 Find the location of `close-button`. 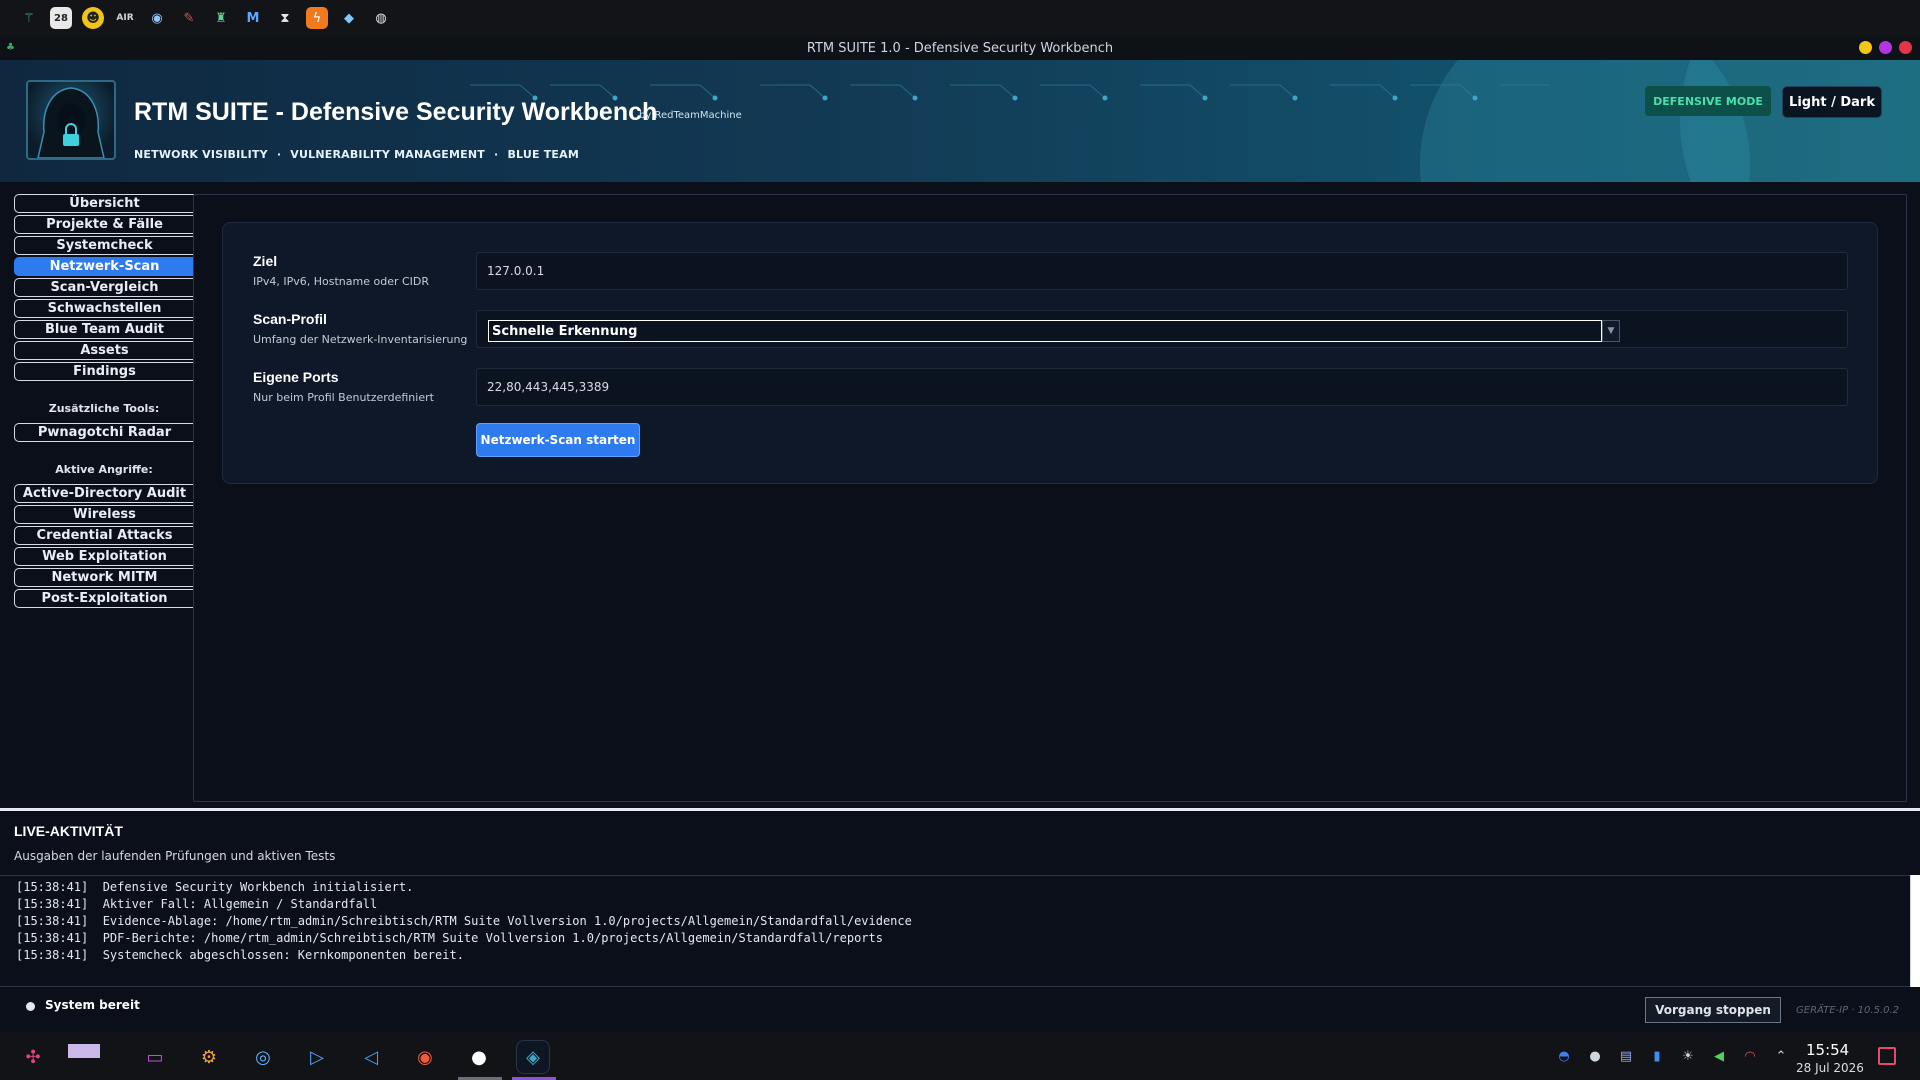

close-button is located at coordinates (1905, 47).